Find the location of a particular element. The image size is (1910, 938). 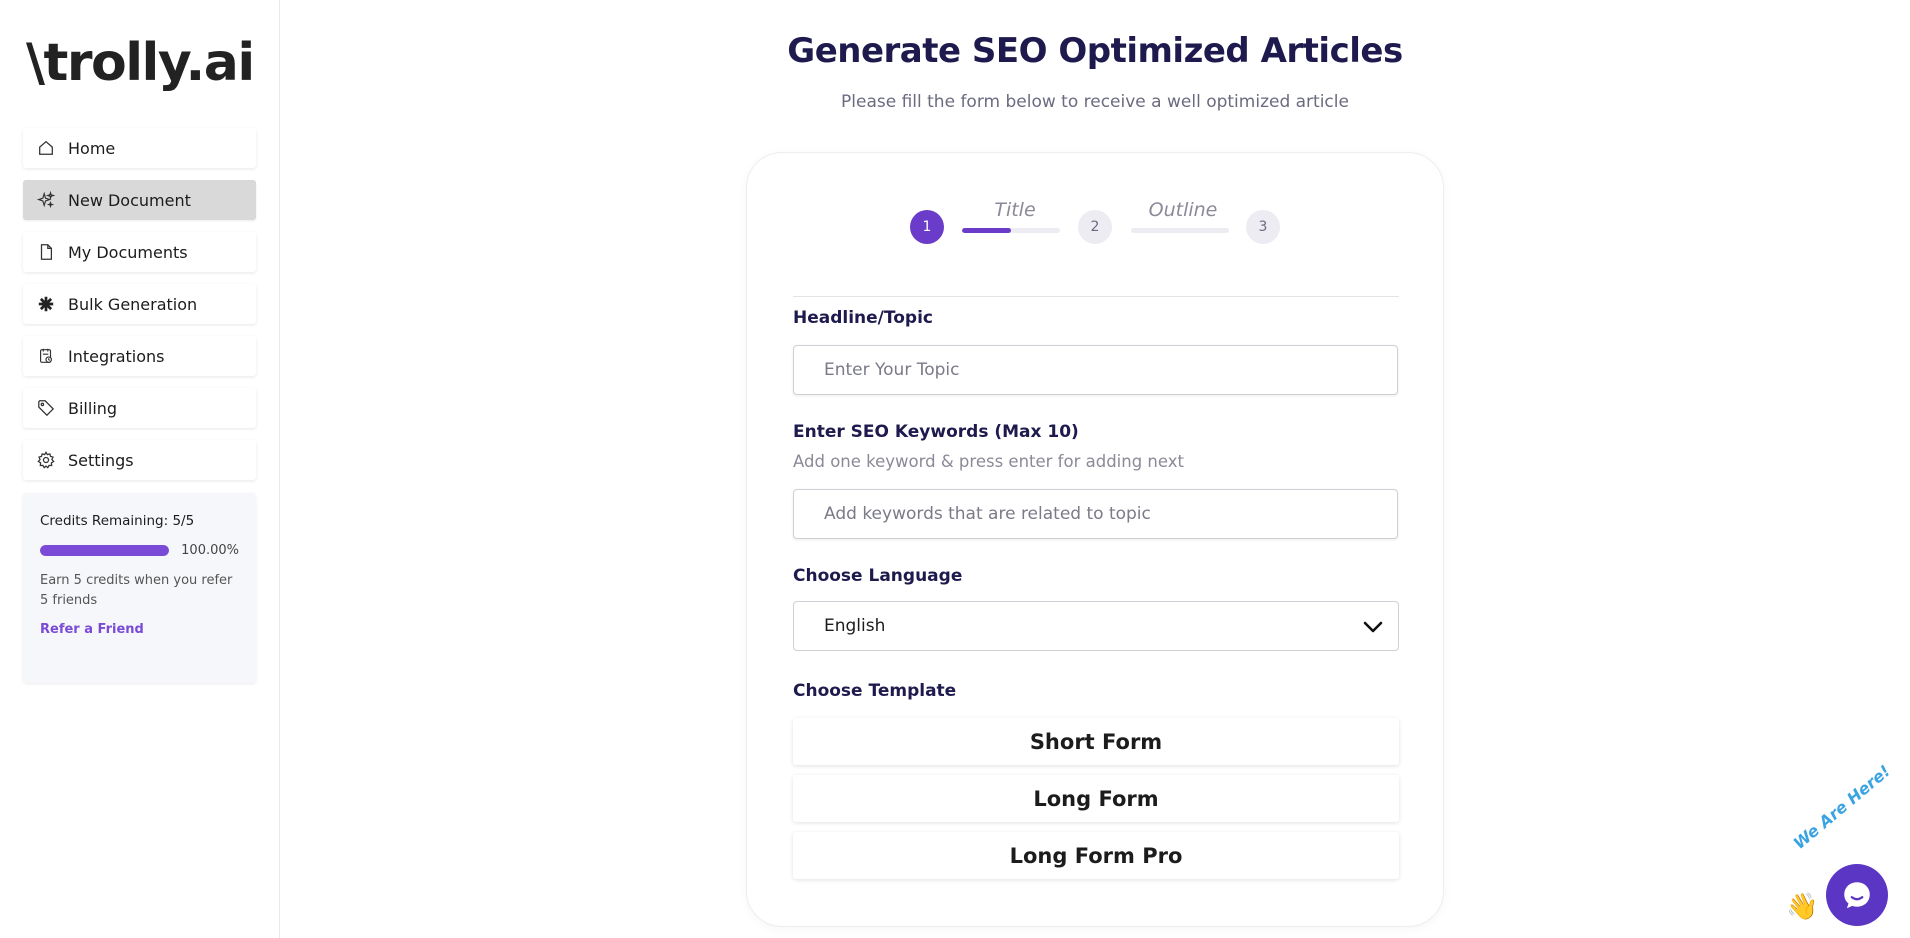

language-select-value: English is located at coordinates (855, 626).